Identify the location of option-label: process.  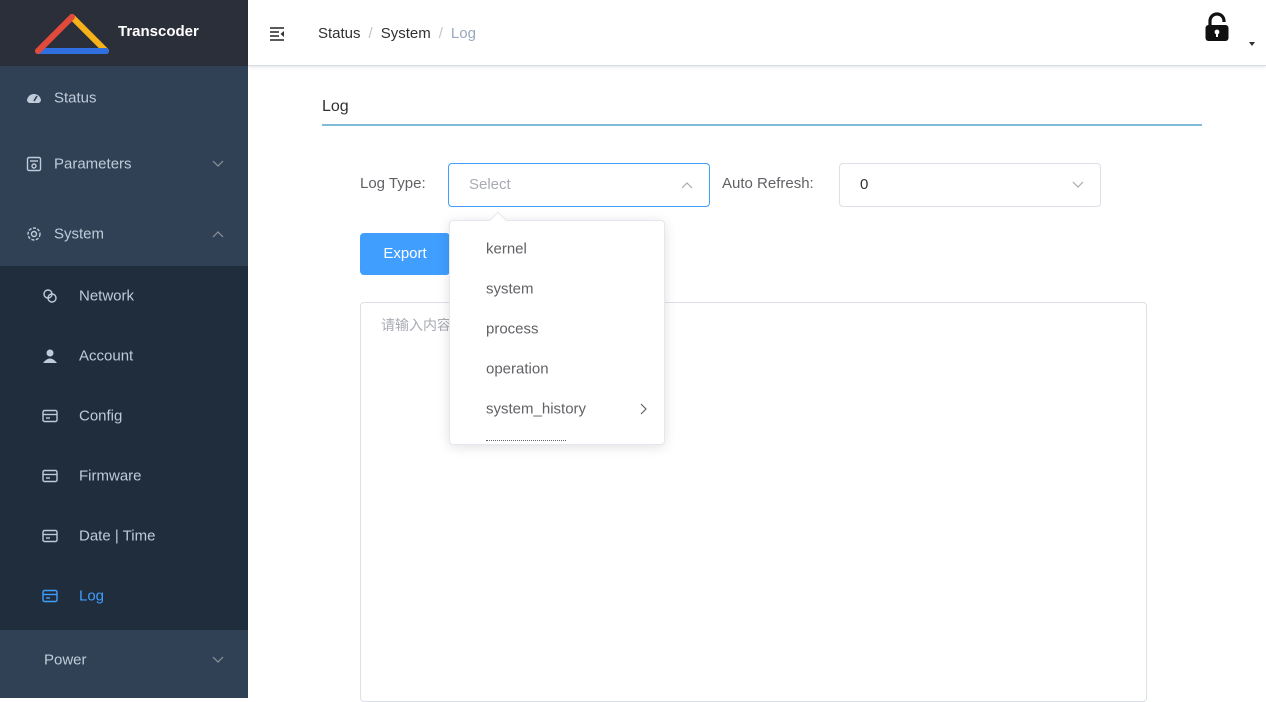
(512, 329).